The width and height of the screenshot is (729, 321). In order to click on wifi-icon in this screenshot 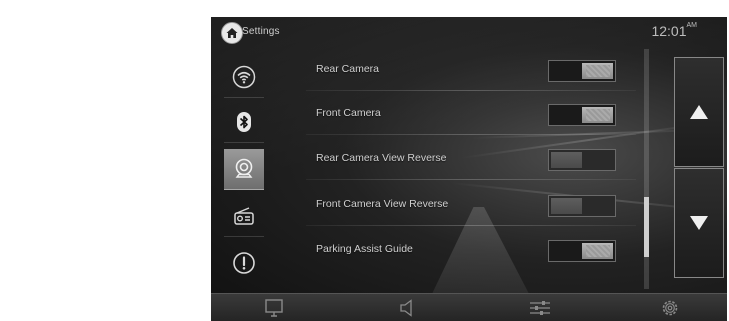, I will do `click(244, 77)`.